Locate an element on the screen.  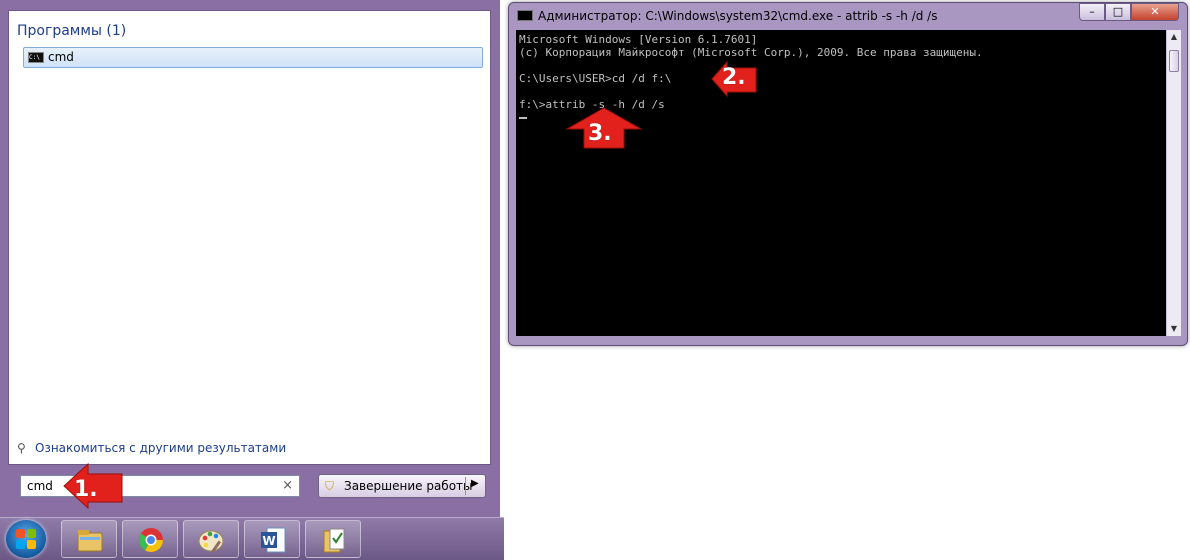
paint-icon is located at coordinates (211, 541).